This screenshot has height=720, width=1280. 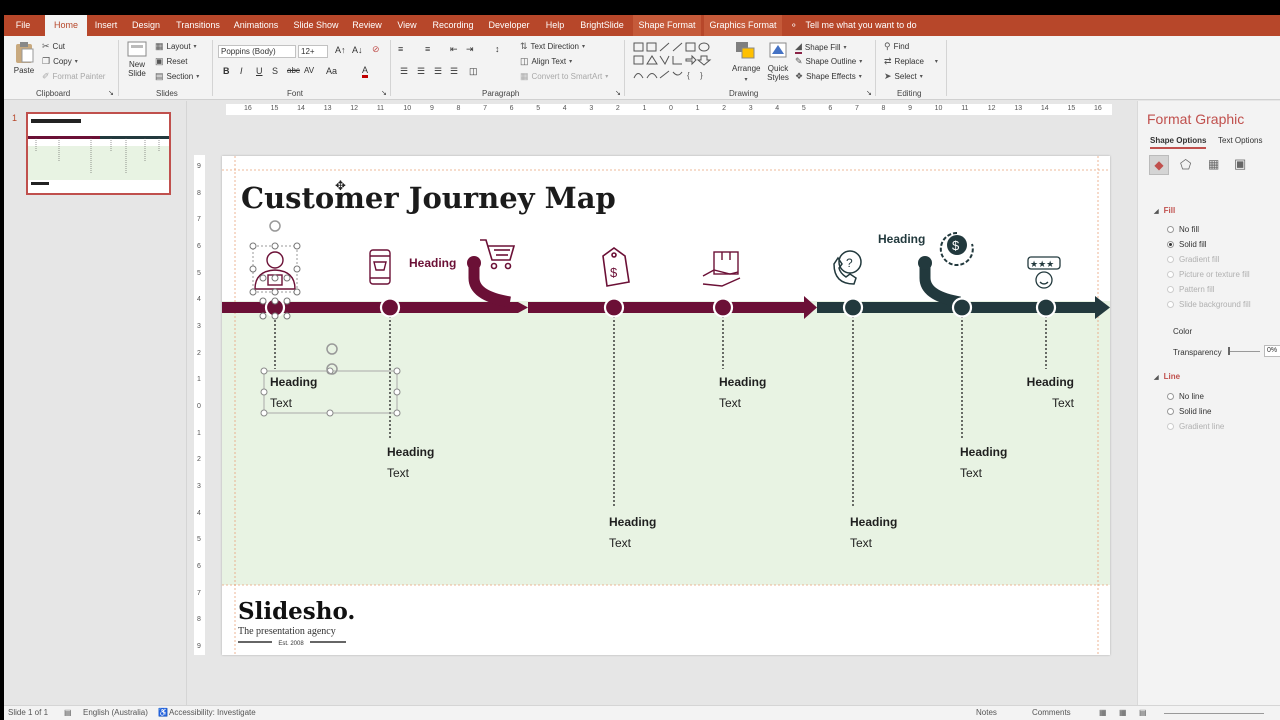 I want to click on timeline-bar-maroon, so click(x=667, y=307).